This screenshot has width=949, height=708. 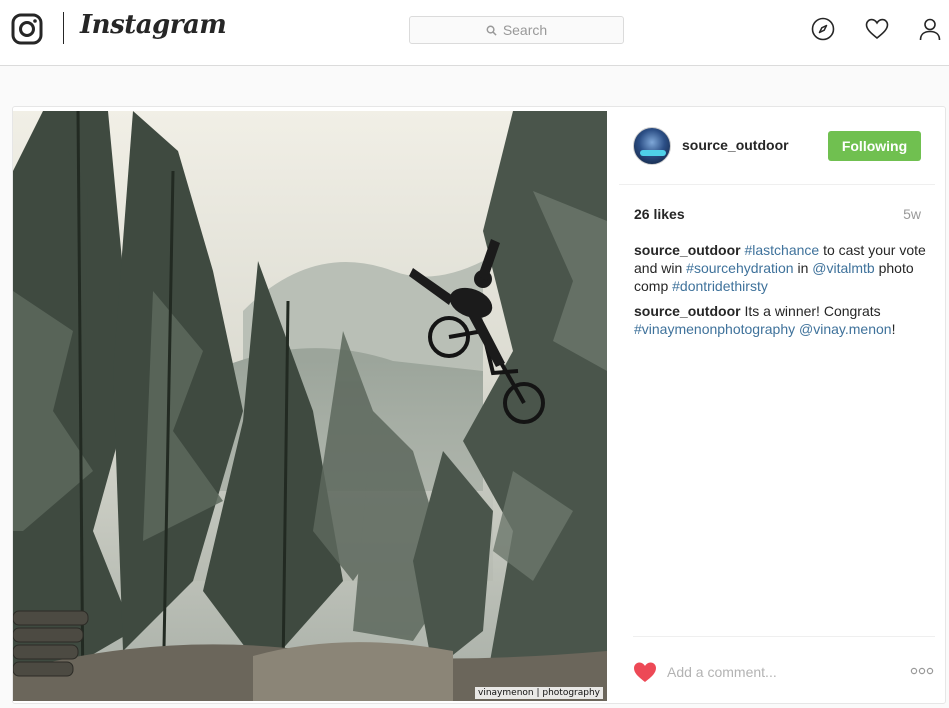 I want to click on avatar, so click(x=652, y=146).